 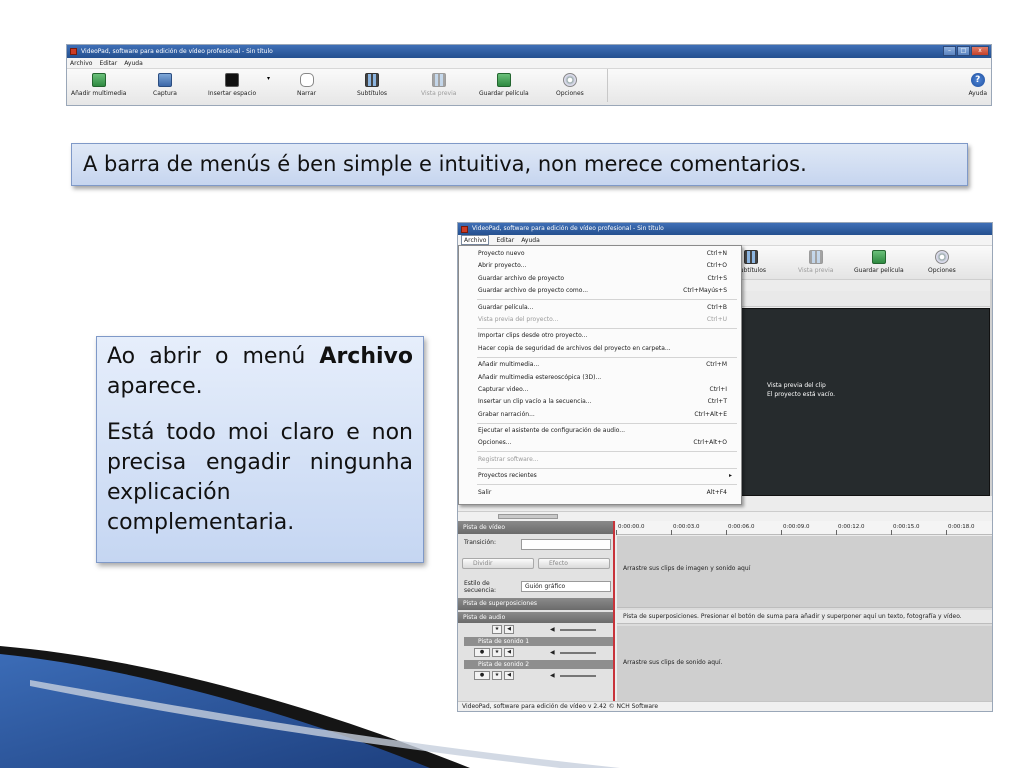 I want to click on menu-shortcut: Ctrl+O, so click(x=716, y=266).